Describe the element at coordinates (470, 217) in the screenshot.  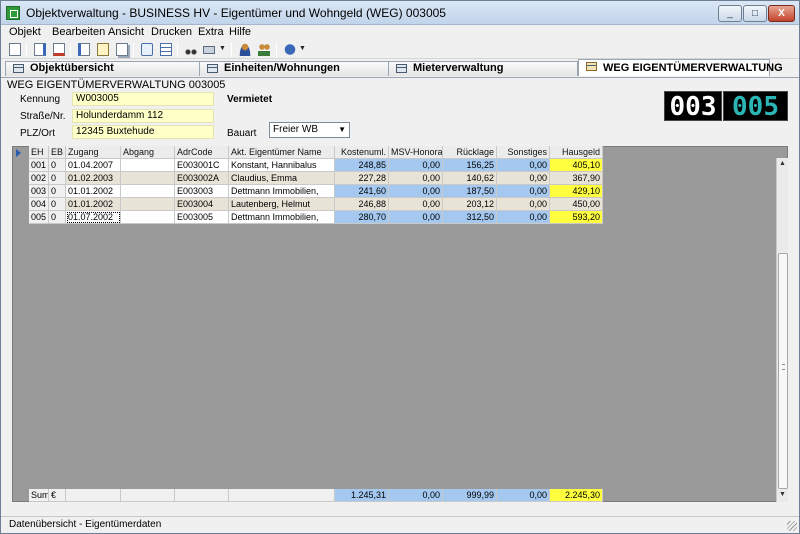
I see `cell-ruecklage: 312,50` at that location.